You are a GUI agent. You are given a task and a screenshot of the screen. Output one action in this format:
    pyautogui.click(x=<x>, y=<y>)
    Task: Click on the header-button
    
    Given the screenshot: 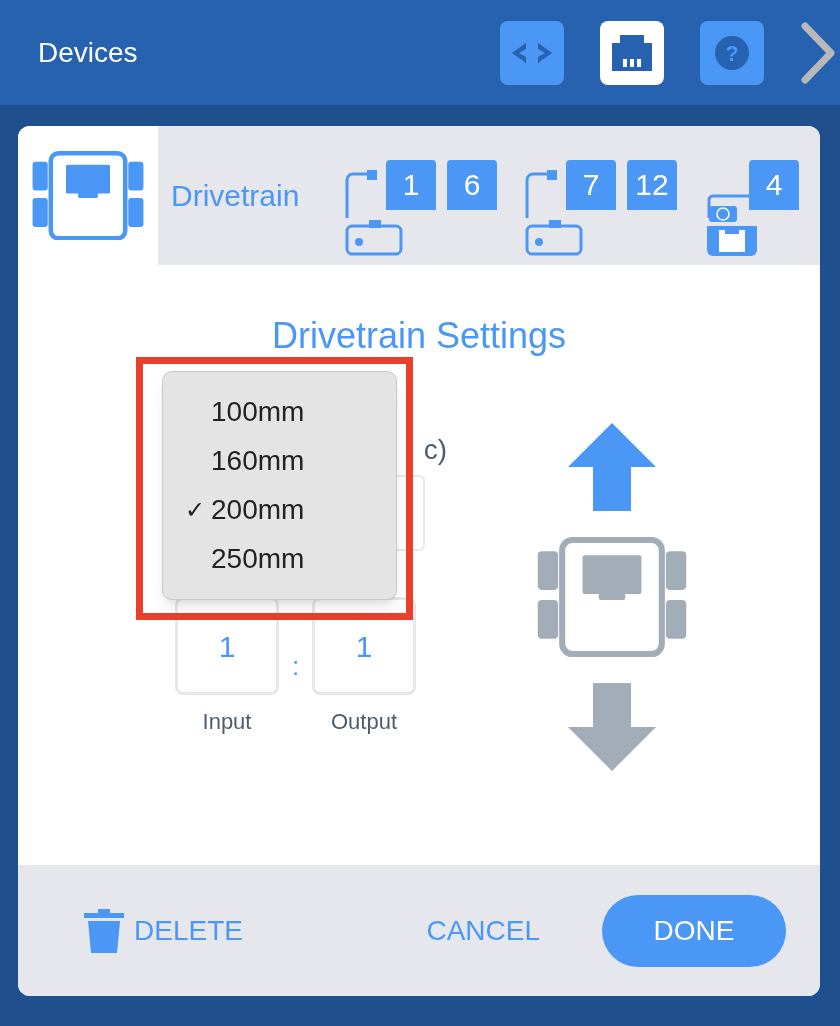 What is the action you would take?
    pyautogui.click(x=632, y=52)
    